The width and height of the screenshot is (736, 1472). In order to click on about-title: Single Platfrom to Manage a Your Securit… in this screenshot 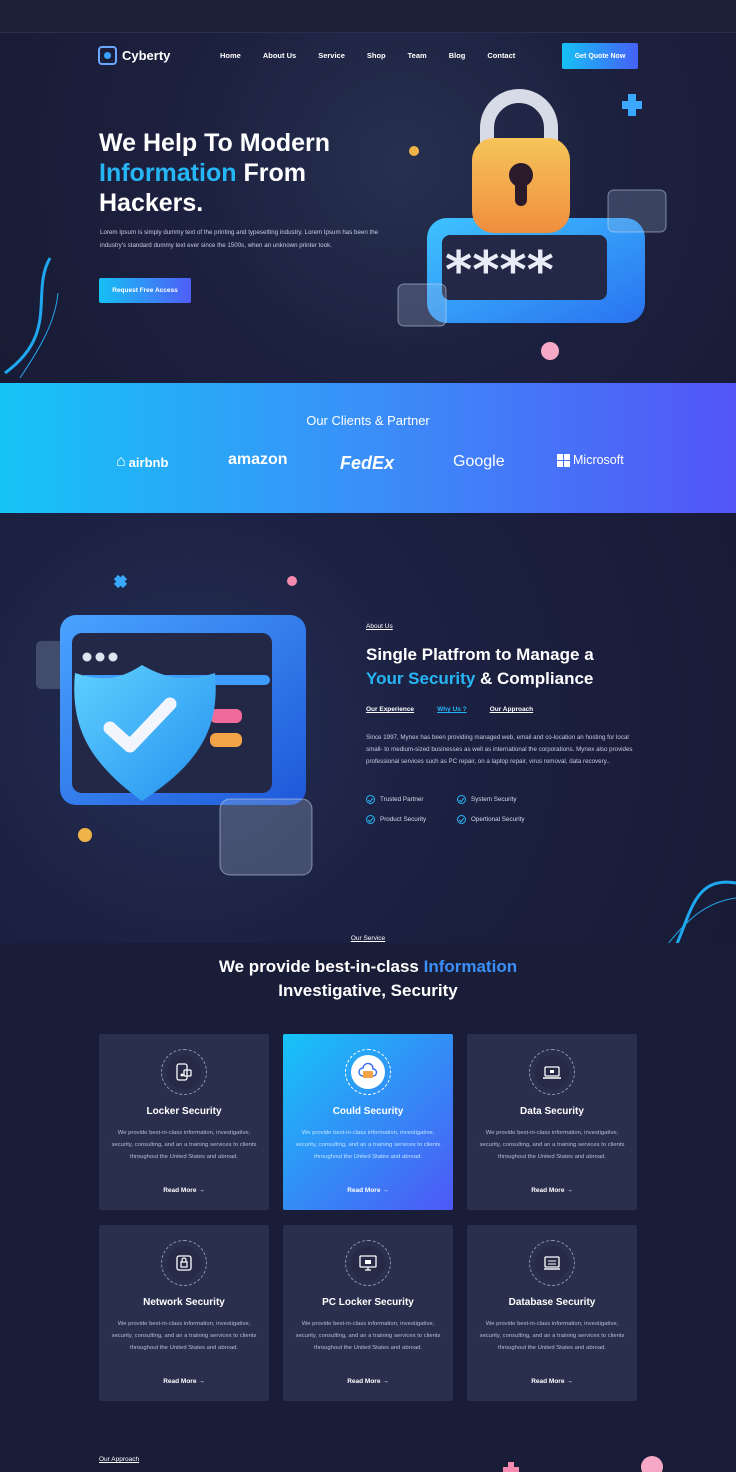, I will do `click(480, 666)`.